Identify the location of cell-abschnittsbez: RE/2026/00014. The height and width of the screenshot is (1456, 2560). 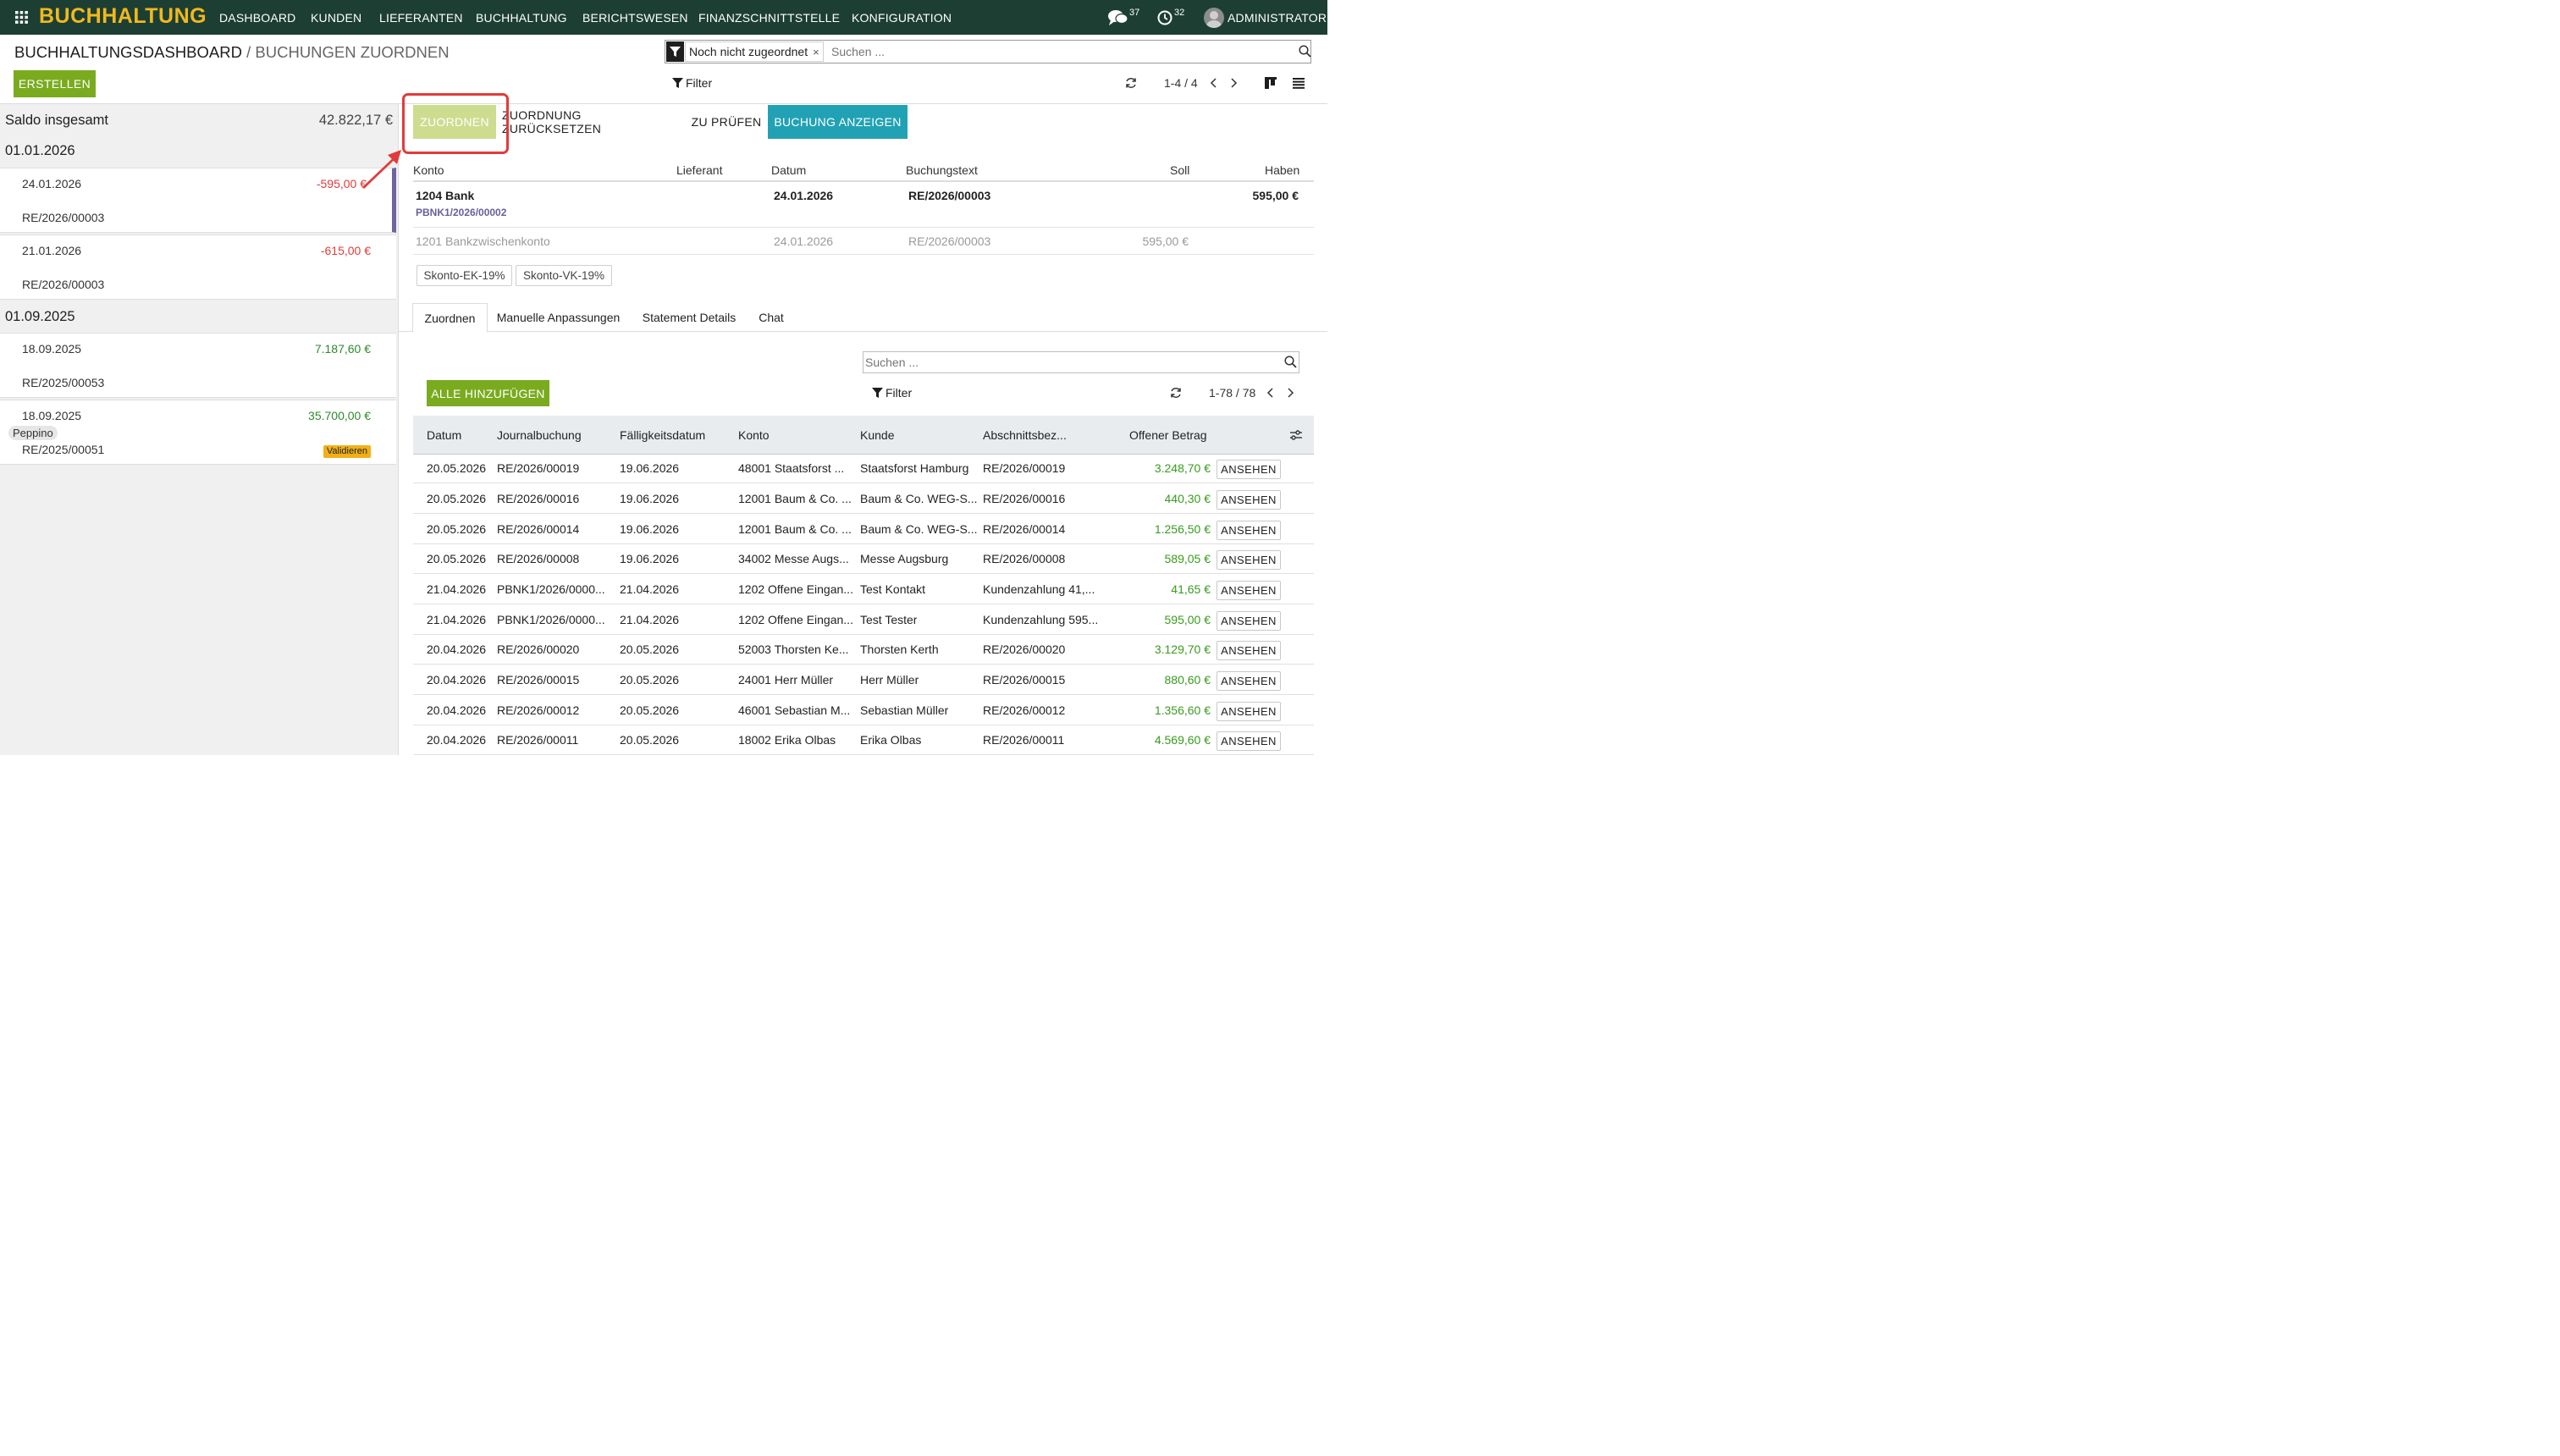
(1024, 529).